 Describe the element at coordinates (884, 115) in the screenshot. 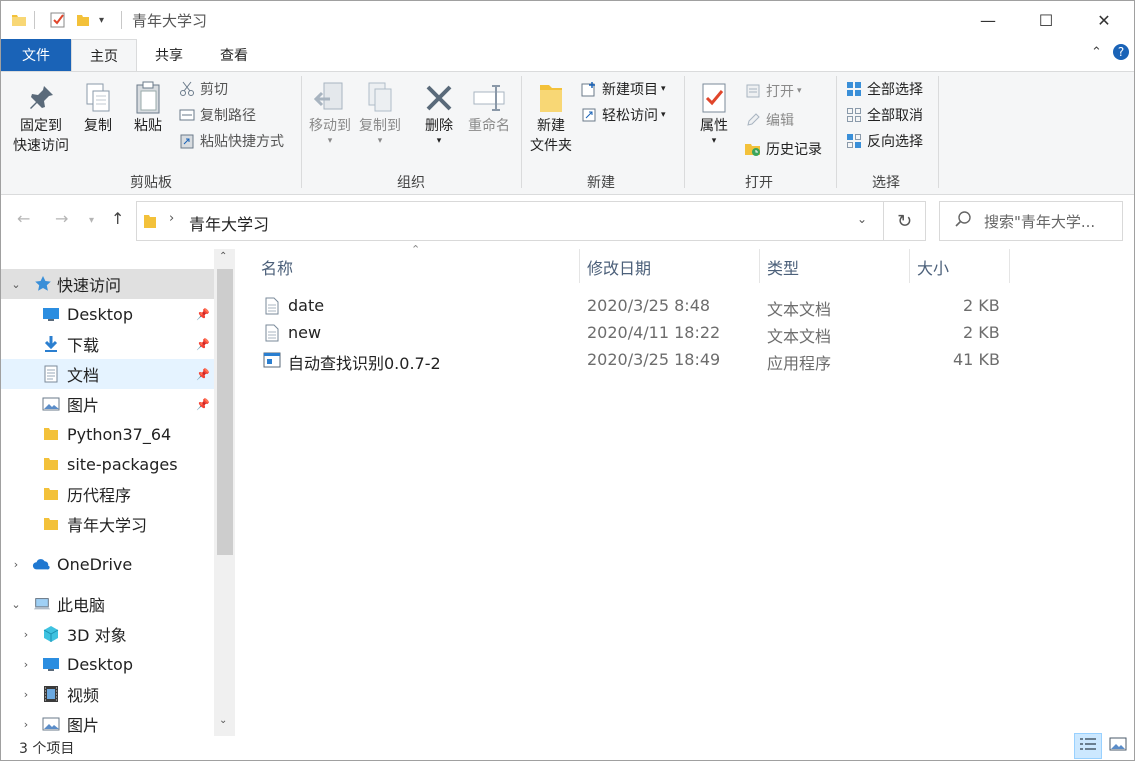

I see `select-none-button: 全部取消` at that location.